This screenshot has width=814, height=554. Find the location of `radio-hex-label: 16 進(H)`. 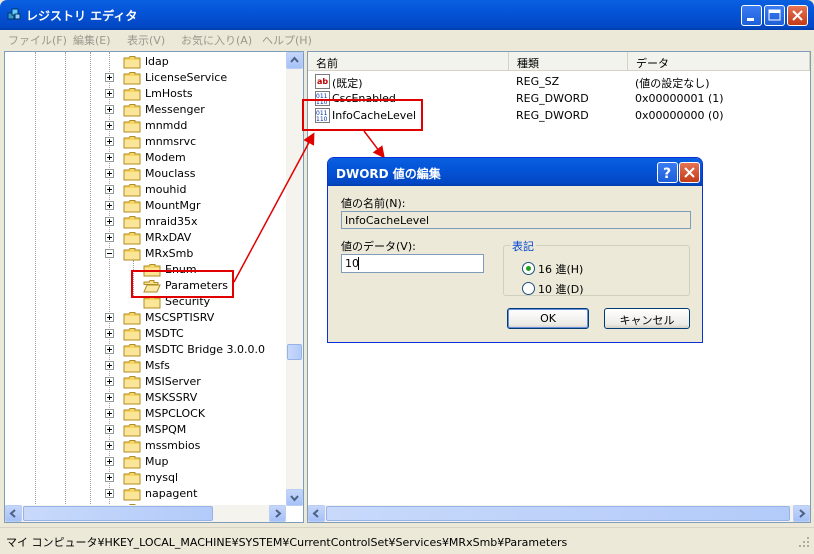

radio-hex-label: 16 進(H) is located at coordinates (560, 269).